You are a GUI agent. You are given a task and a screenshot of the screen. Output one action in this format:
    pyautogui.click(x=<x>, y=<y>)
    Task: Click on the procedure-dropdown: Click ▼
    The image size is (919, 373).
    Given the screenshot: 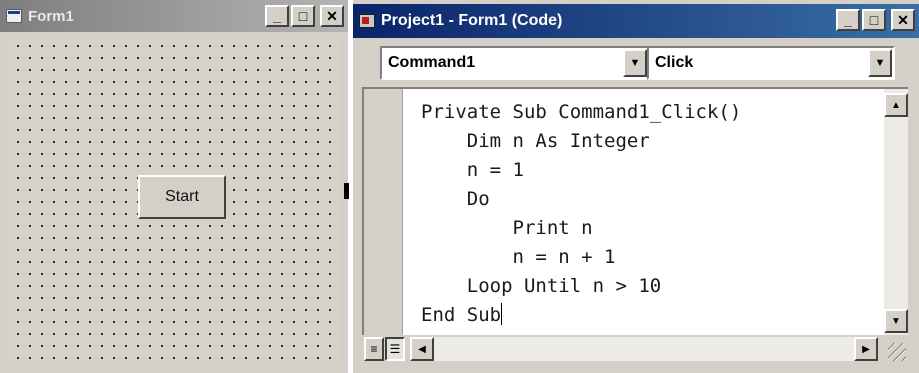 What is the action you would take?
    pyautogui.click(x=771, y=63)
    